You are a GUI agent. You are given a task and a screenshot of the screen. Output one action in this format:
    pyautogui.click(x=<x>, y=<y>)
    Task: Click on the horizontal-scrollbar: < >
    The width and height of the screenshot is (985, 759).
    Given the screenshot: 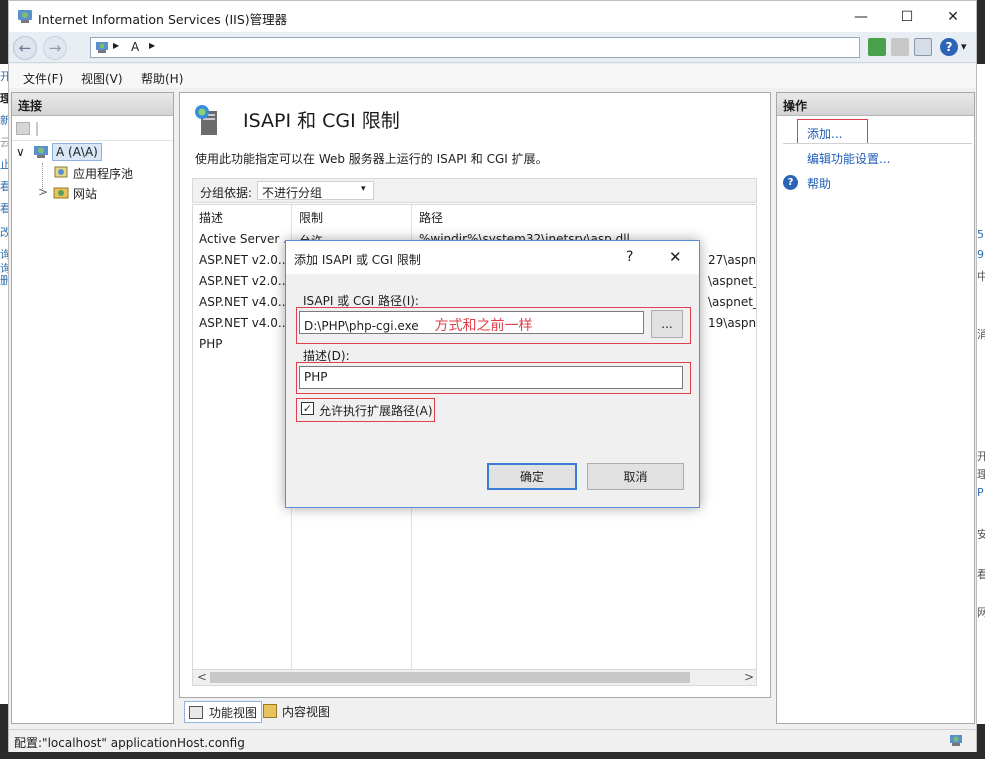 What is the action you would take?
    pyautogui.click(x=474, y=677)
    